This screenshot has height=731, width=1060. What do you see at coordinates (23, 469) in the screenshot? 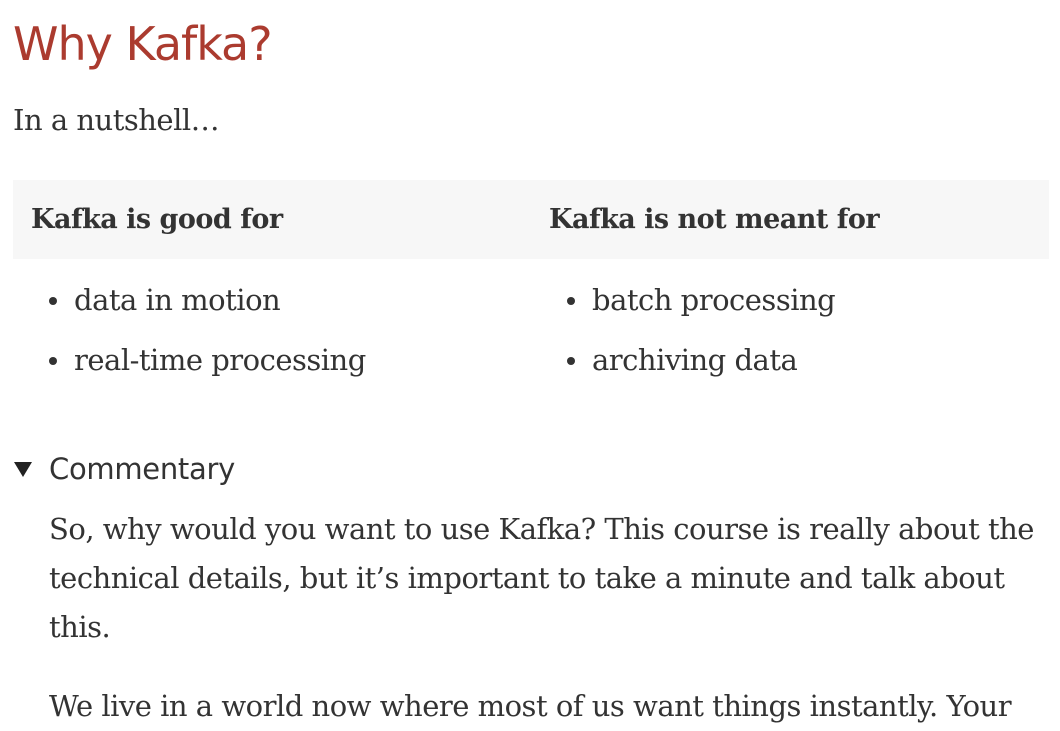
I see `triangle-down-icon` at bounding box center [23, 469].